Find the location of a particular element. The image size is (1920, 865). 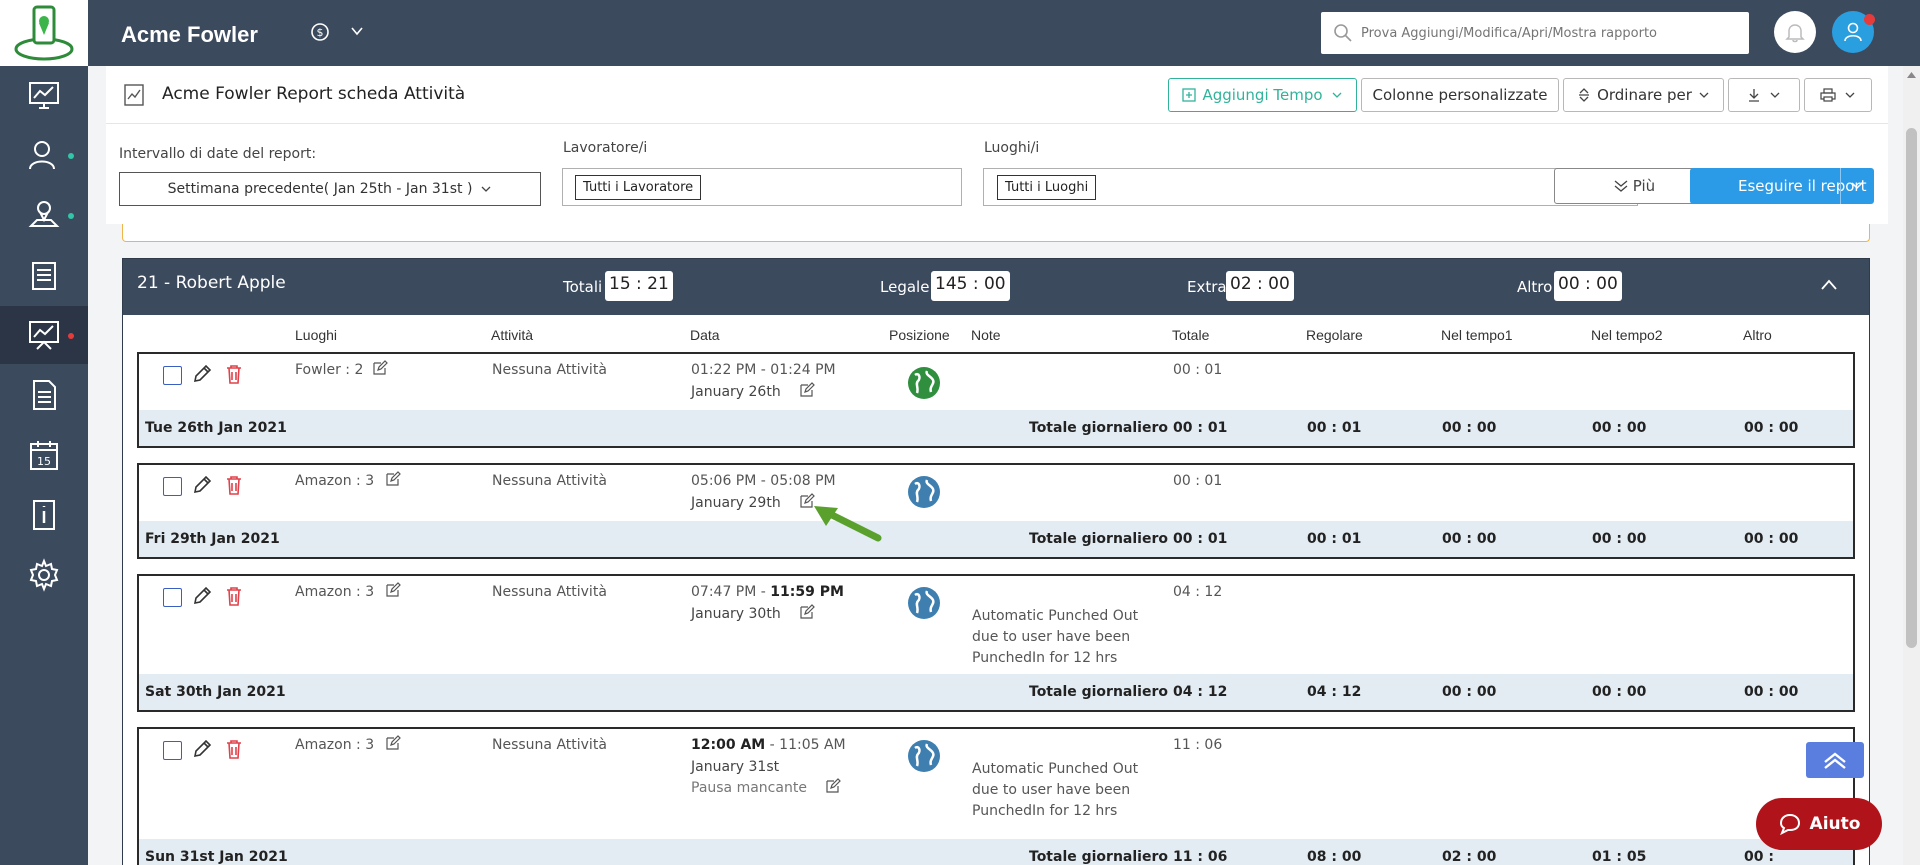

download-icon is located at coordinates (1754, 95).